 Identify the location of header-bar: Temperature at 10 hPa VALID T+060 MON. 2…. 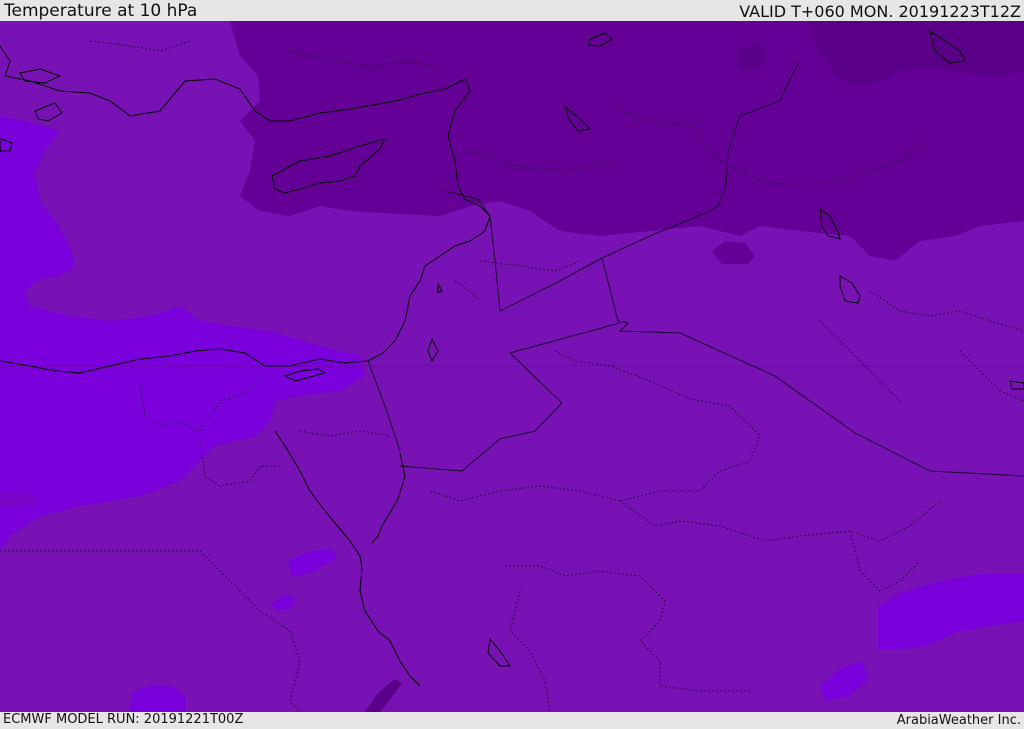
(512, 10).